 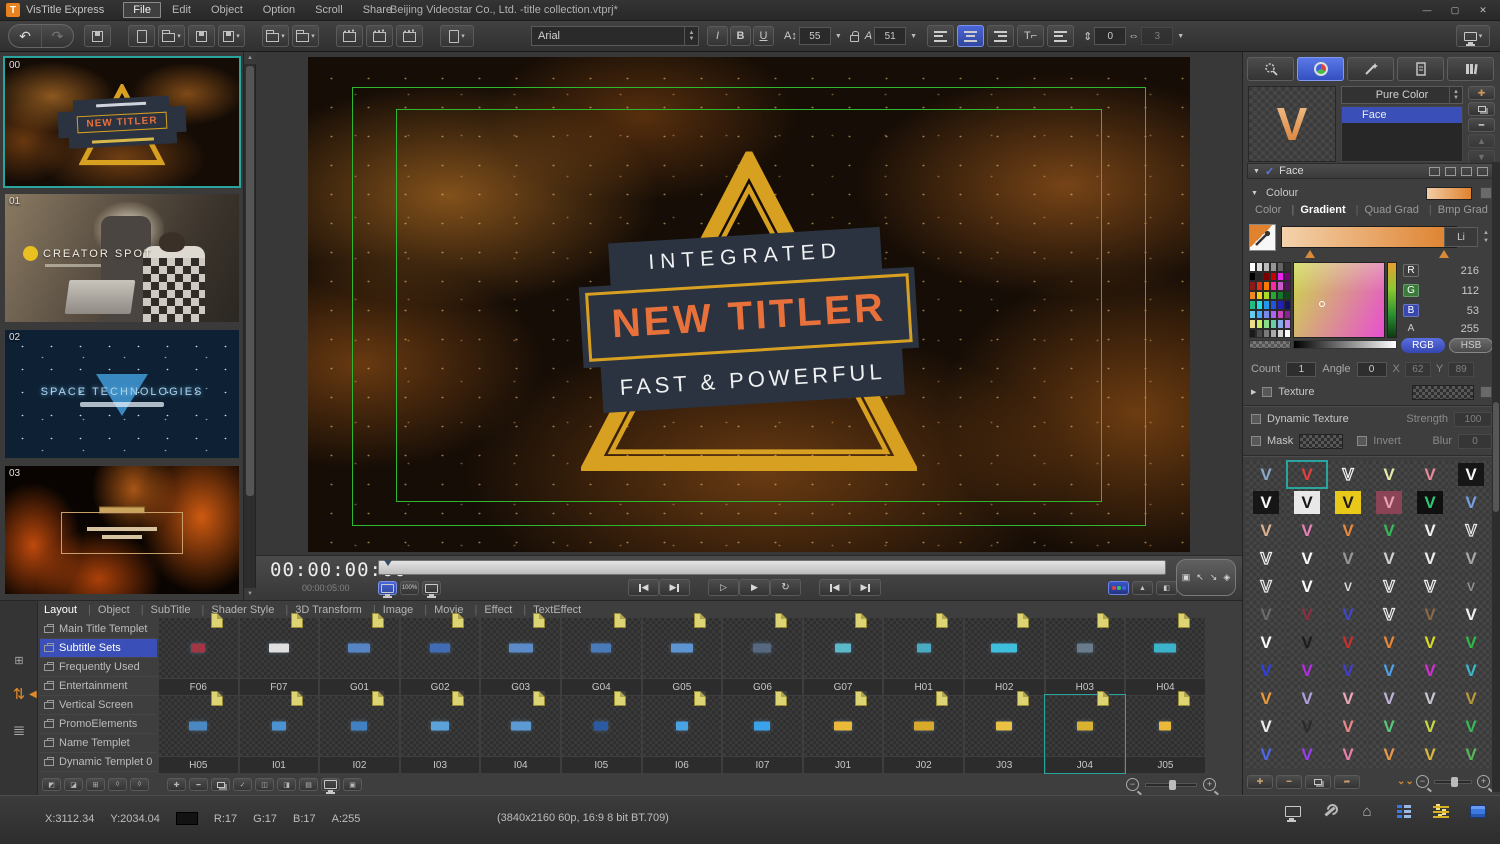 I want to click on expand-triangle-icon: ▼, so click(x=1256, y=171).